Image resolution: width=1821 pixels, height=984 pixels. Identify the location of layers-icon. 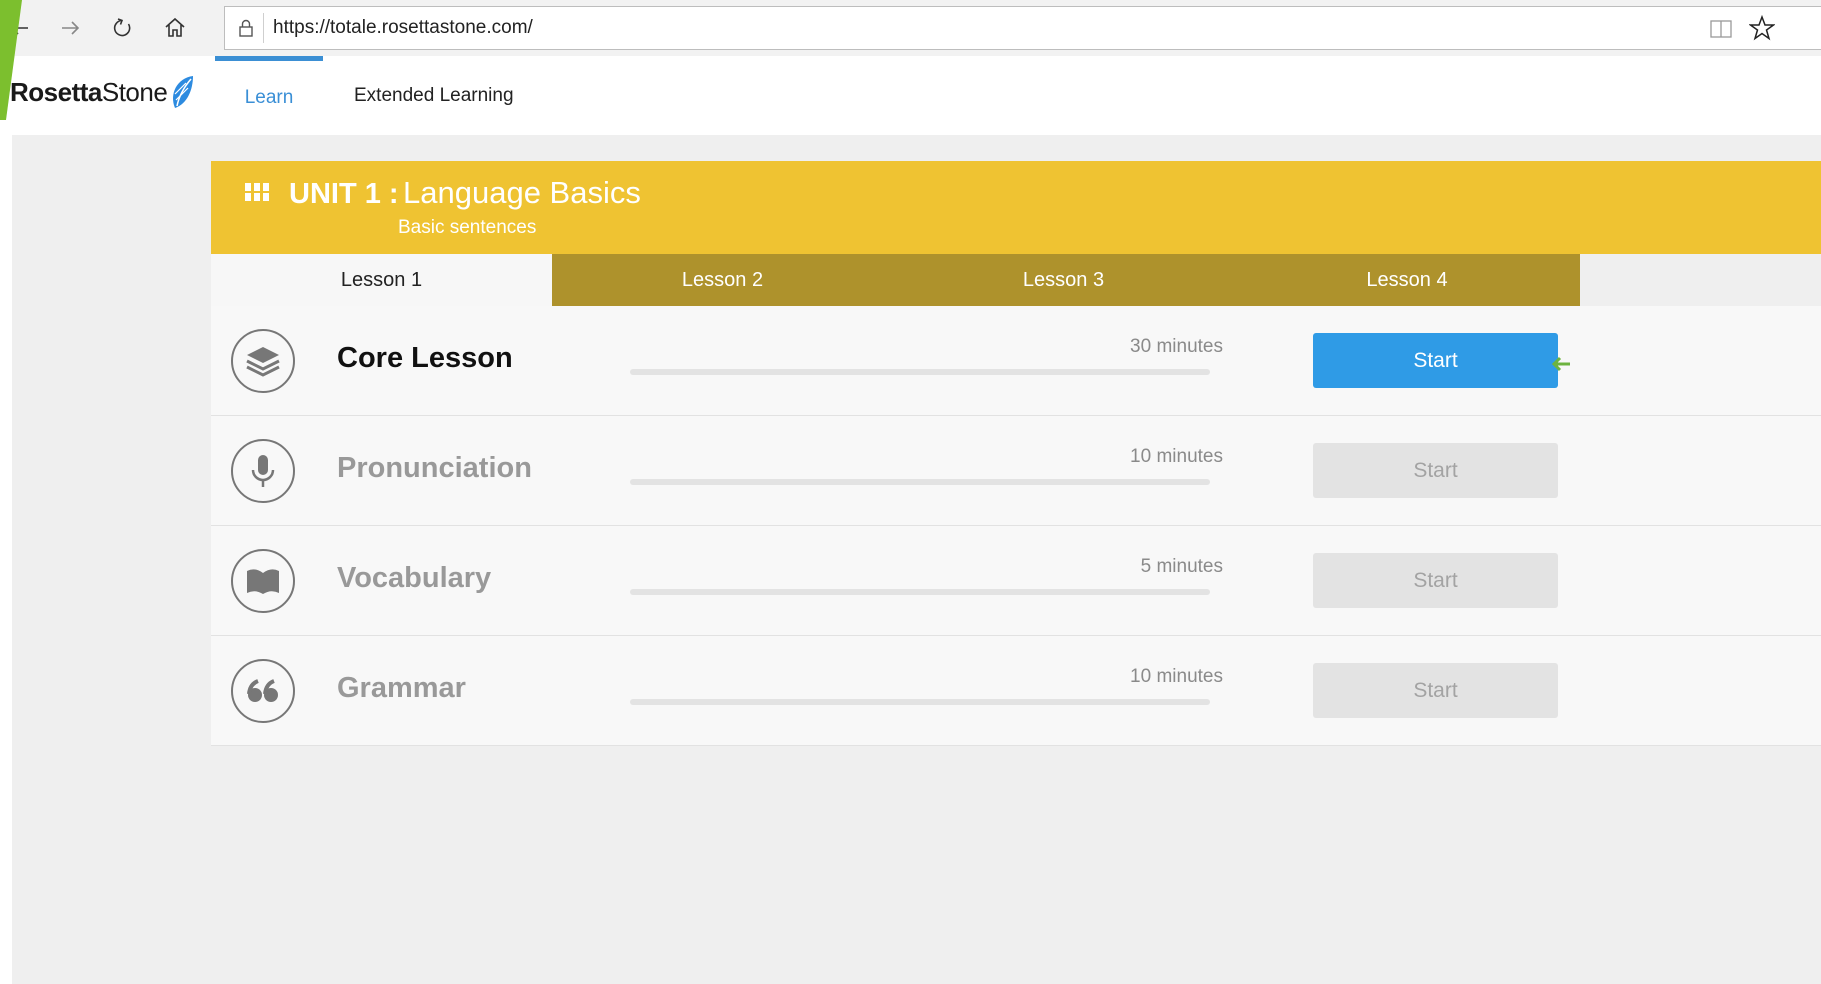
(263, 361).